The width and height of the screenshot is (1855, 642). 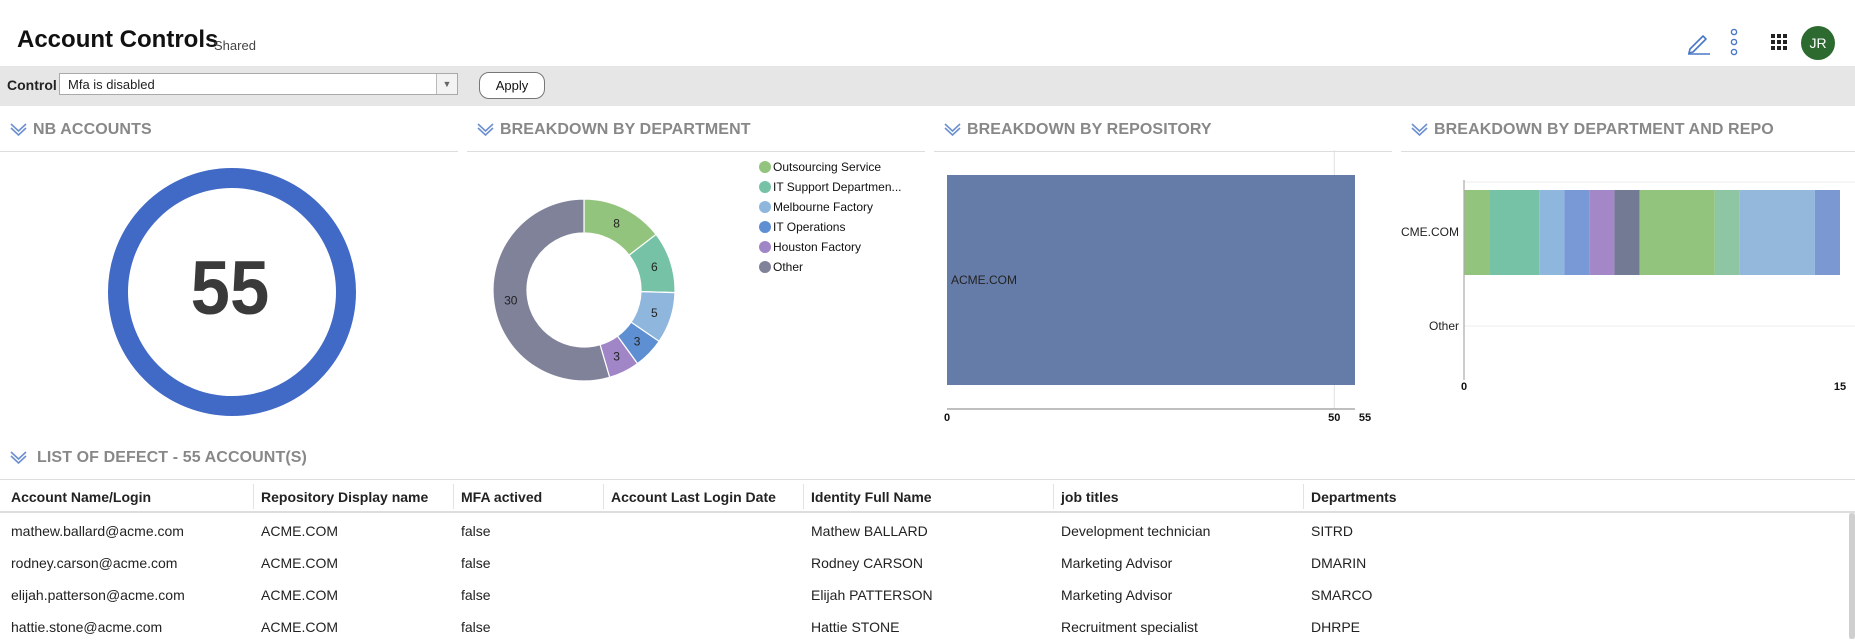 I want to click on bar-category-label: ACME.COM, so click(x=984, y=280).